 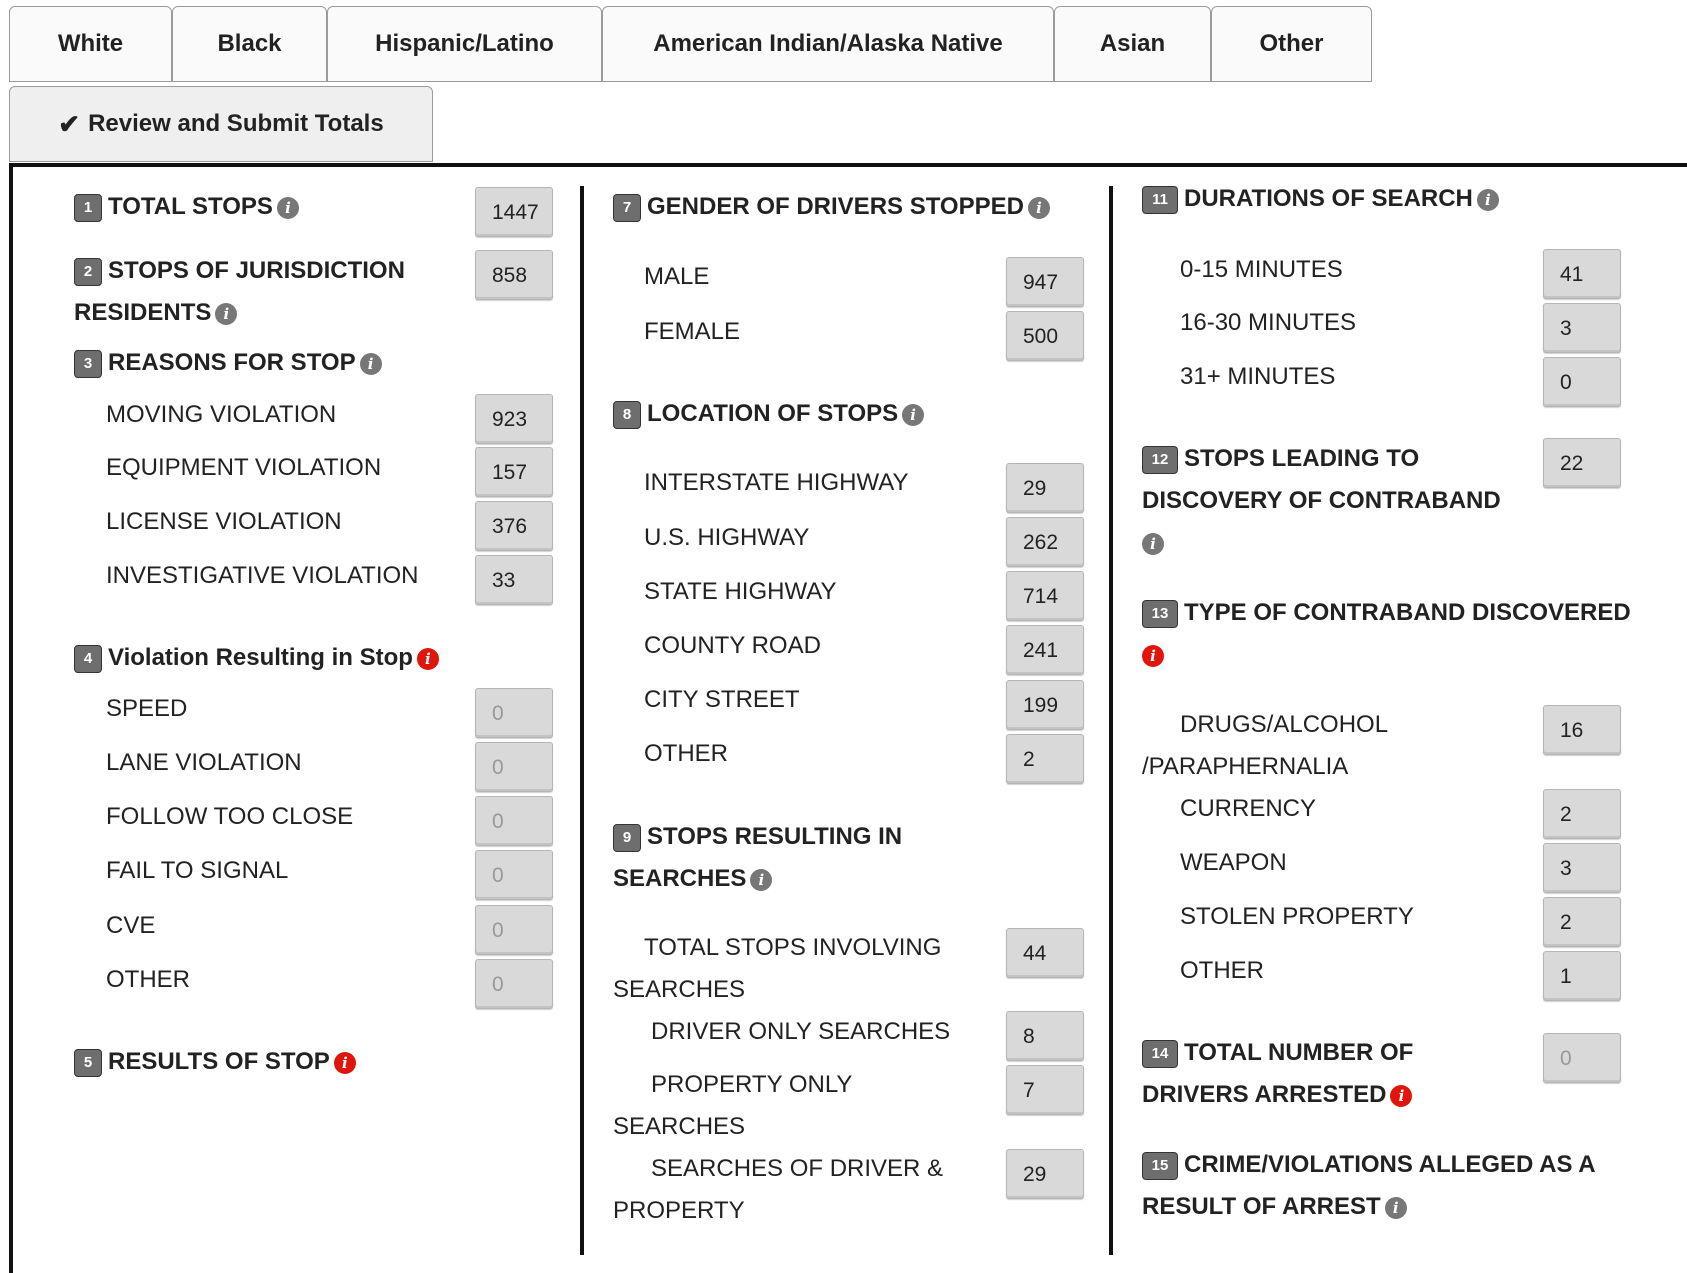 I want to click on state-highway-input: 714, so click(x=1045, y=596).